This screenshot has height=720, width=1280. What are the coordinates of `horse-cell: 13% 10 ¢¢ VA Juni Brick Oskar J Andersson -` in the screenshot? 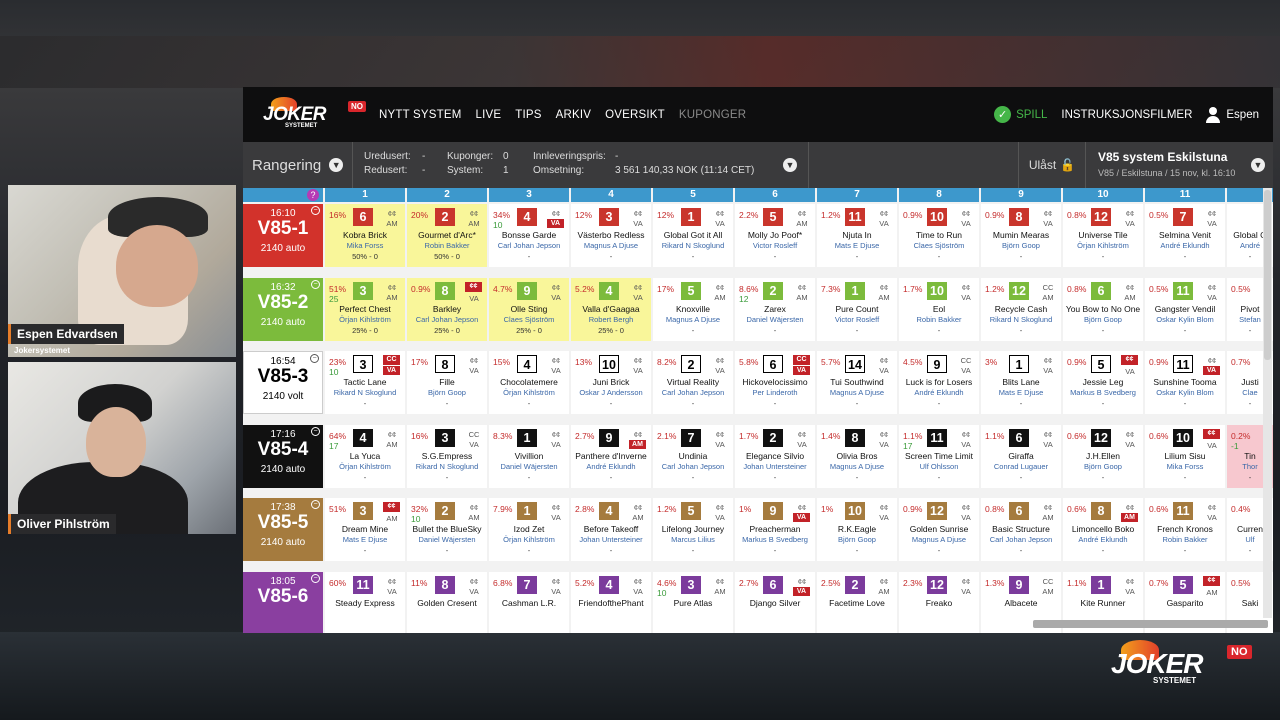 It's located at (611, 382).